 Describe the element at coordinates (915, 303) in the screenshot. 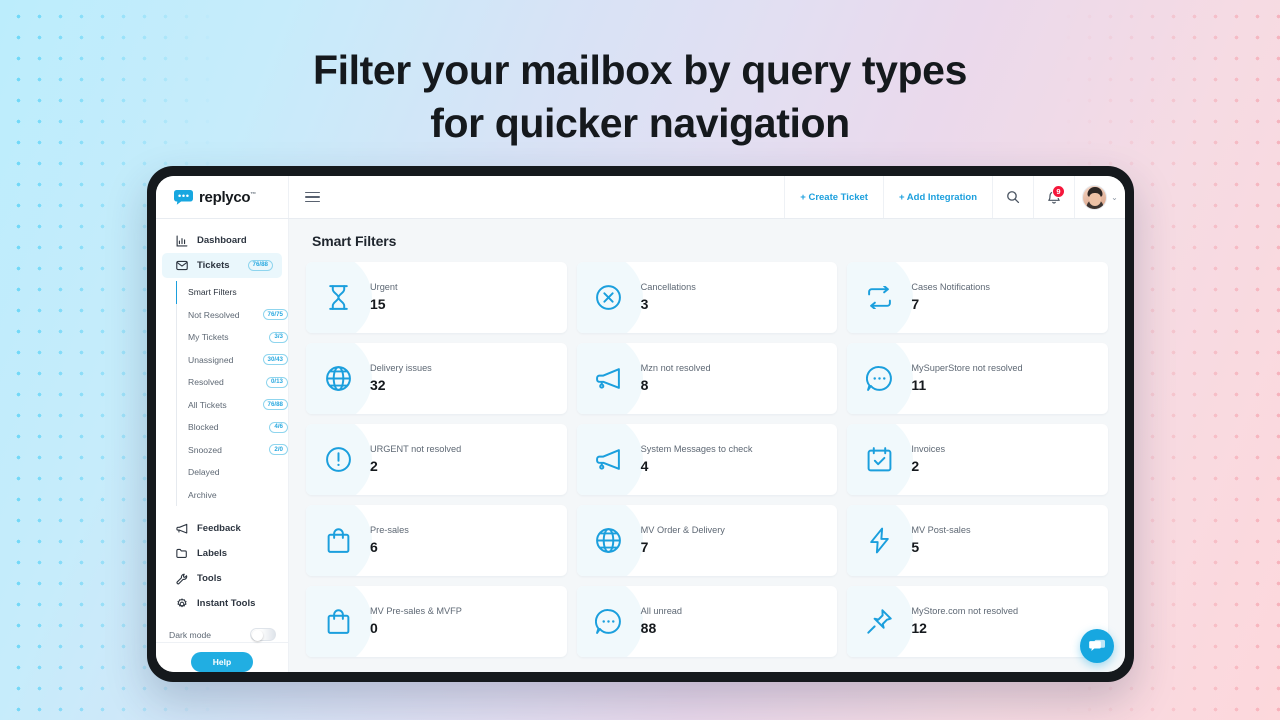

I see `card-value: 7` at that location.